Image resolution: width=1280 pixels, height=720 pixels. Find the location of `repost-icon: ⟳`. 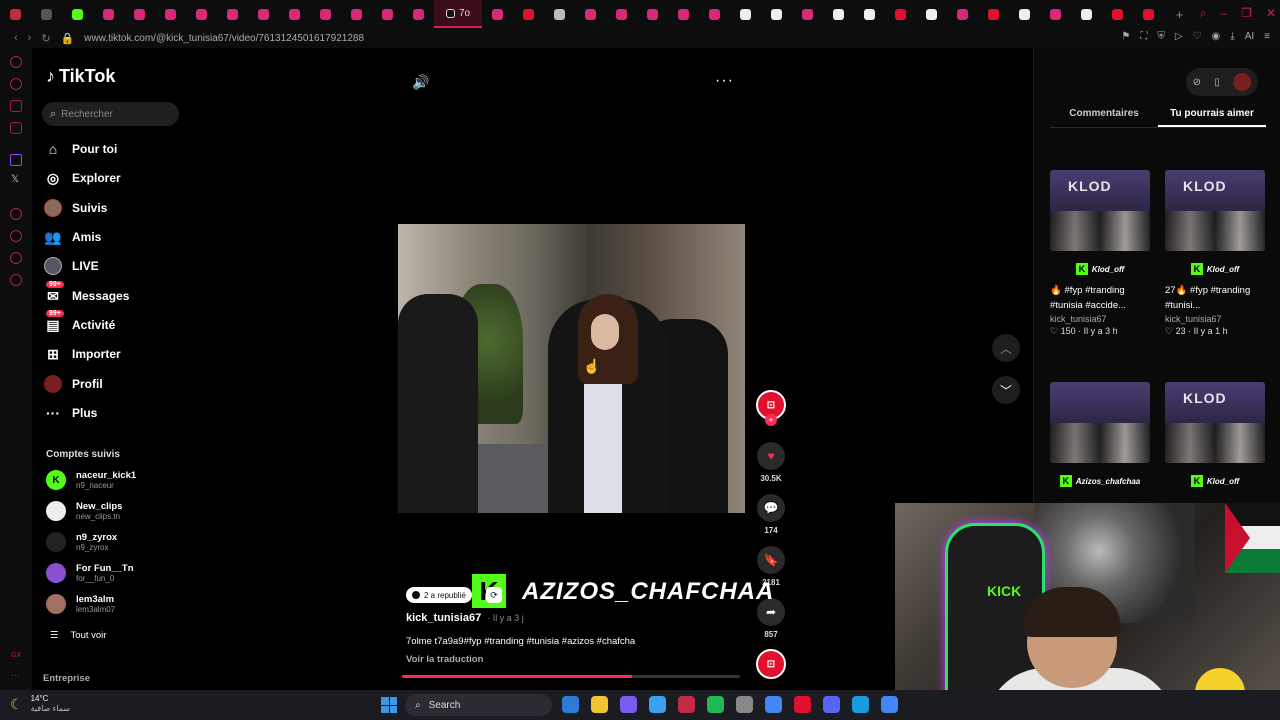

repost-icon: ⟳ is located at coordinates (494, 595).